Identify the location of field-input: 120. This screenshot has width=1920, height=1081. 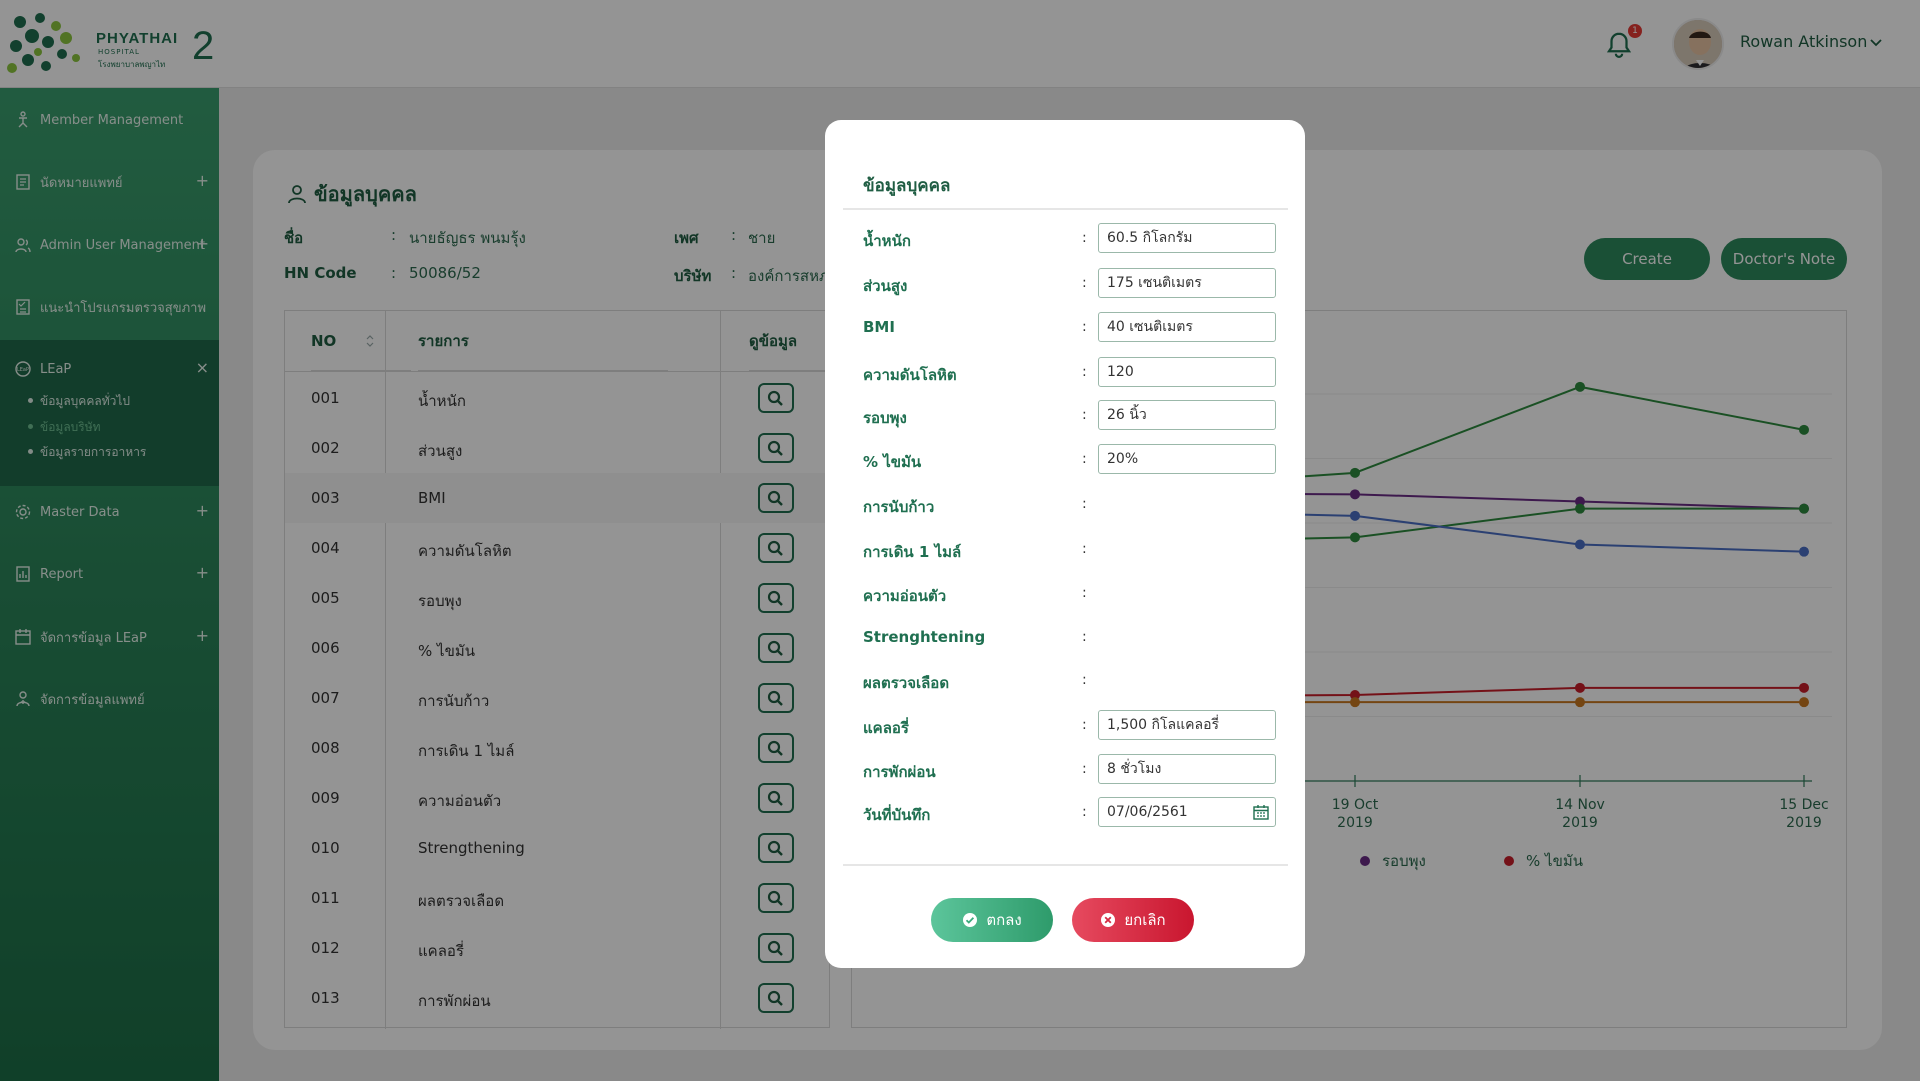
(1187, 372).